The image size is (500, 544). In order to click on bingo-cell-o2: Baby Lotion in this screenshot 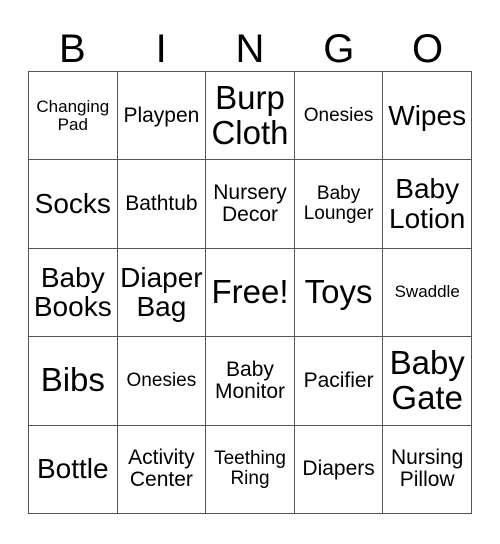, I will do `click(427, 204)`.